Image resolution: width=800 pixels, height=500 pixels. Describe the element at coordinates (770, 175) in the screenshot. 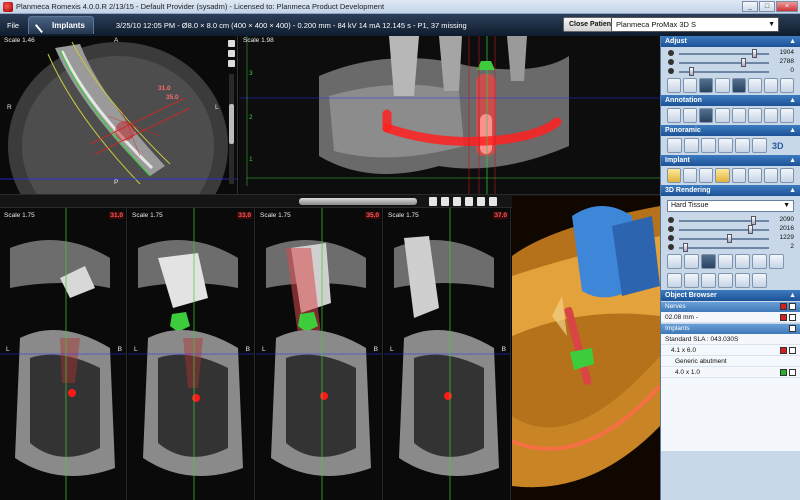

I see `tooth-icon` at that location.